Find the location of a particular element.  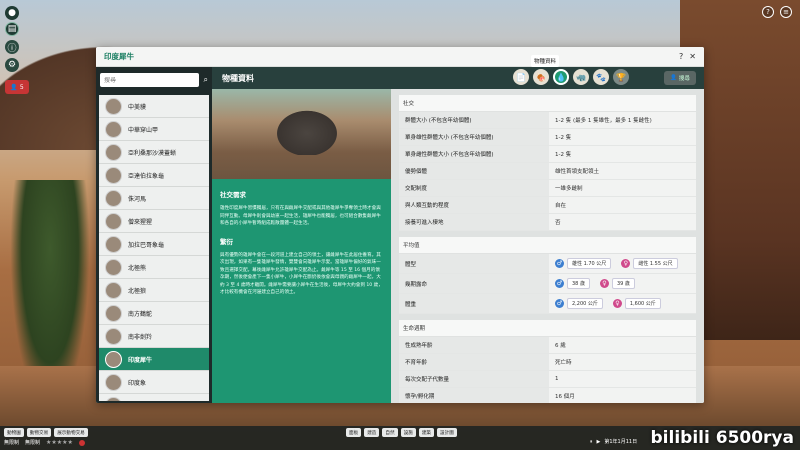

list-item: 中美貘 is located at coordinates (154, 106).